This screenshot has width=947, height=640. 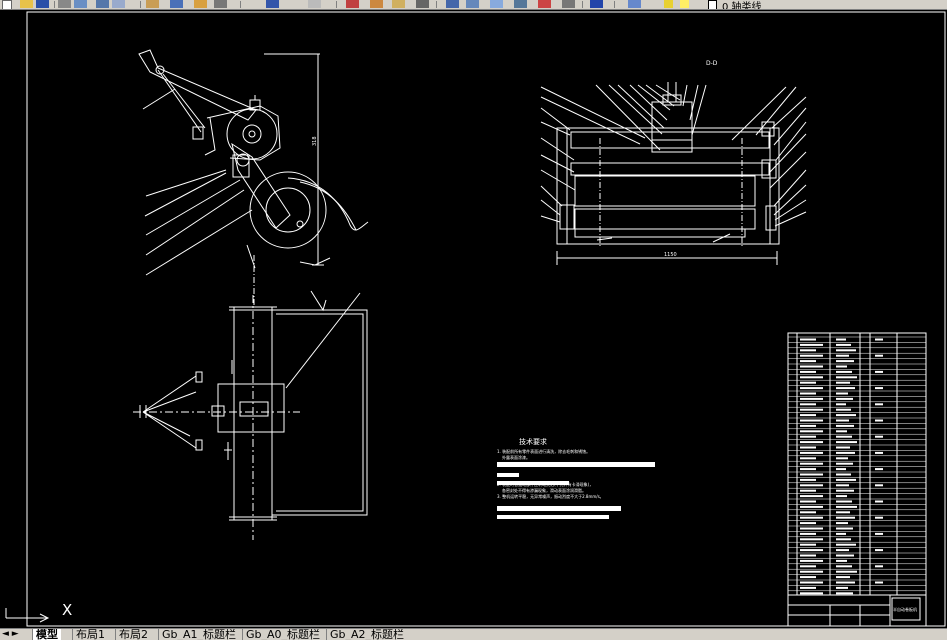 I want to click on tab-layout2: 布局2, so click(x=133, y=634).